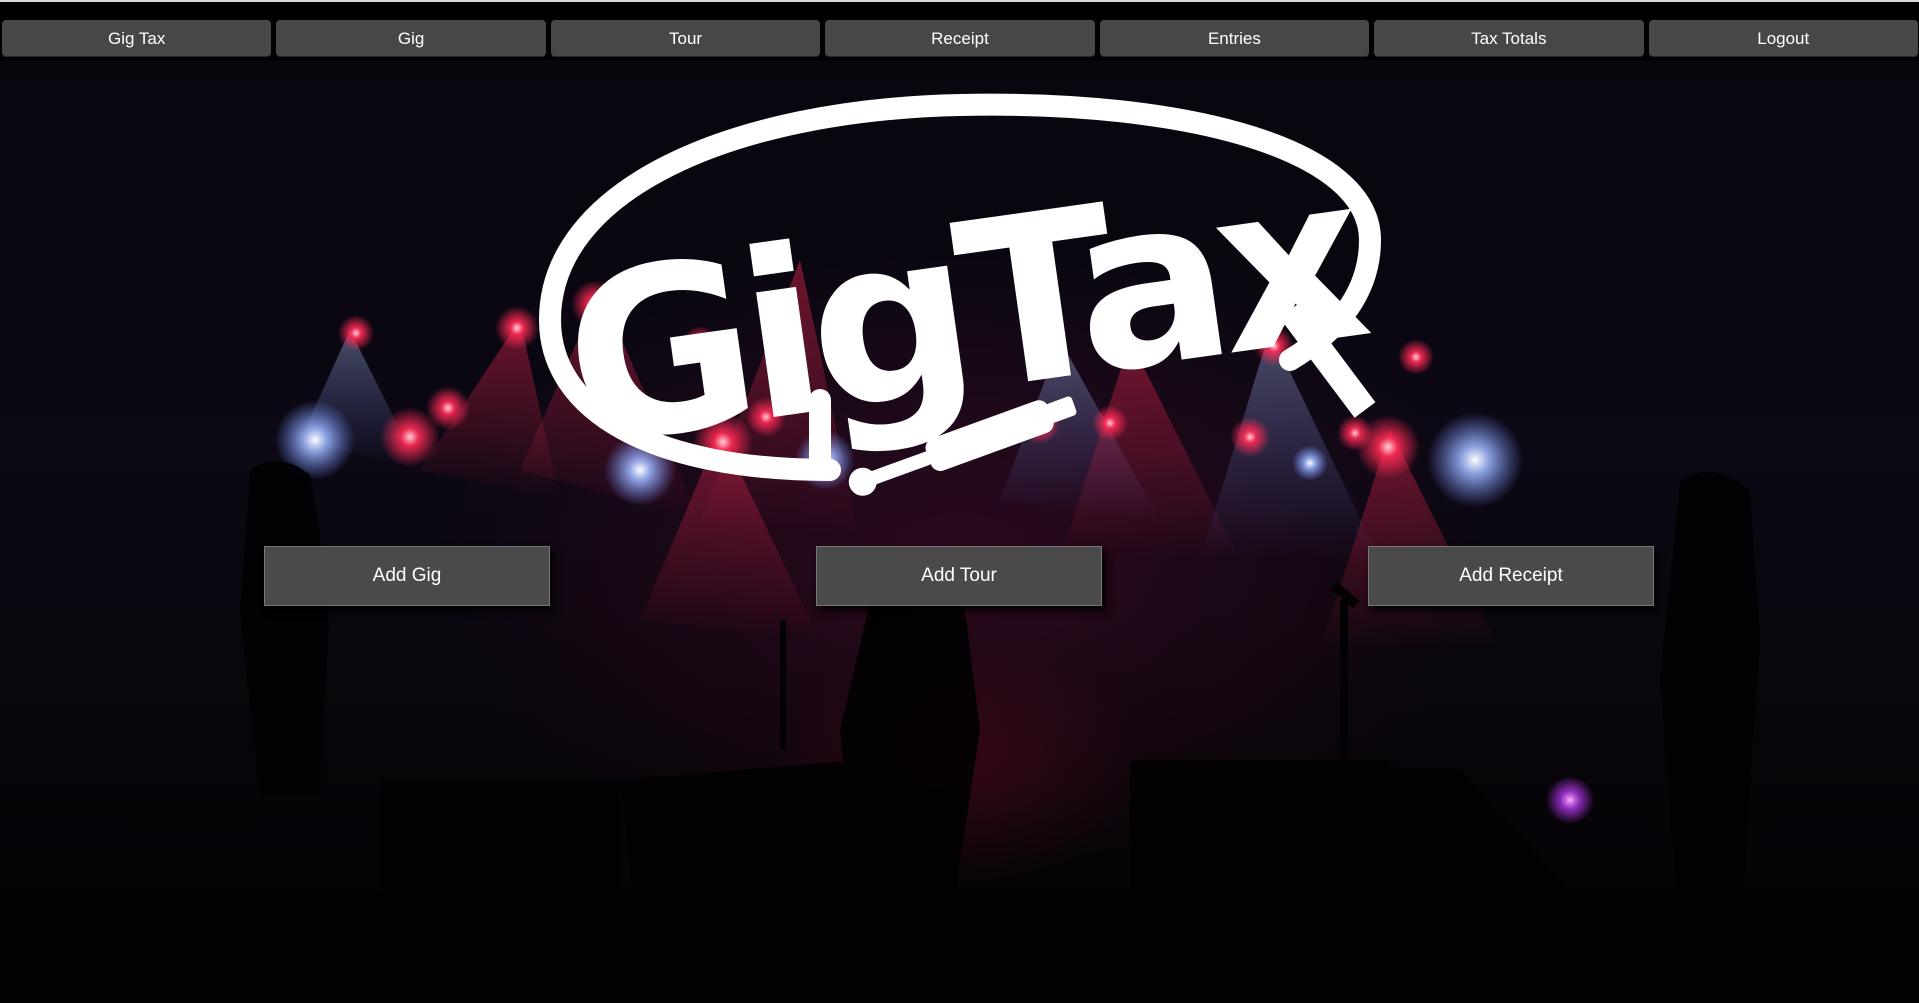 This screenshot has width=1919, height=1003. I want to click on nav-gig-tax: Gig Tax, so click(137, 38).